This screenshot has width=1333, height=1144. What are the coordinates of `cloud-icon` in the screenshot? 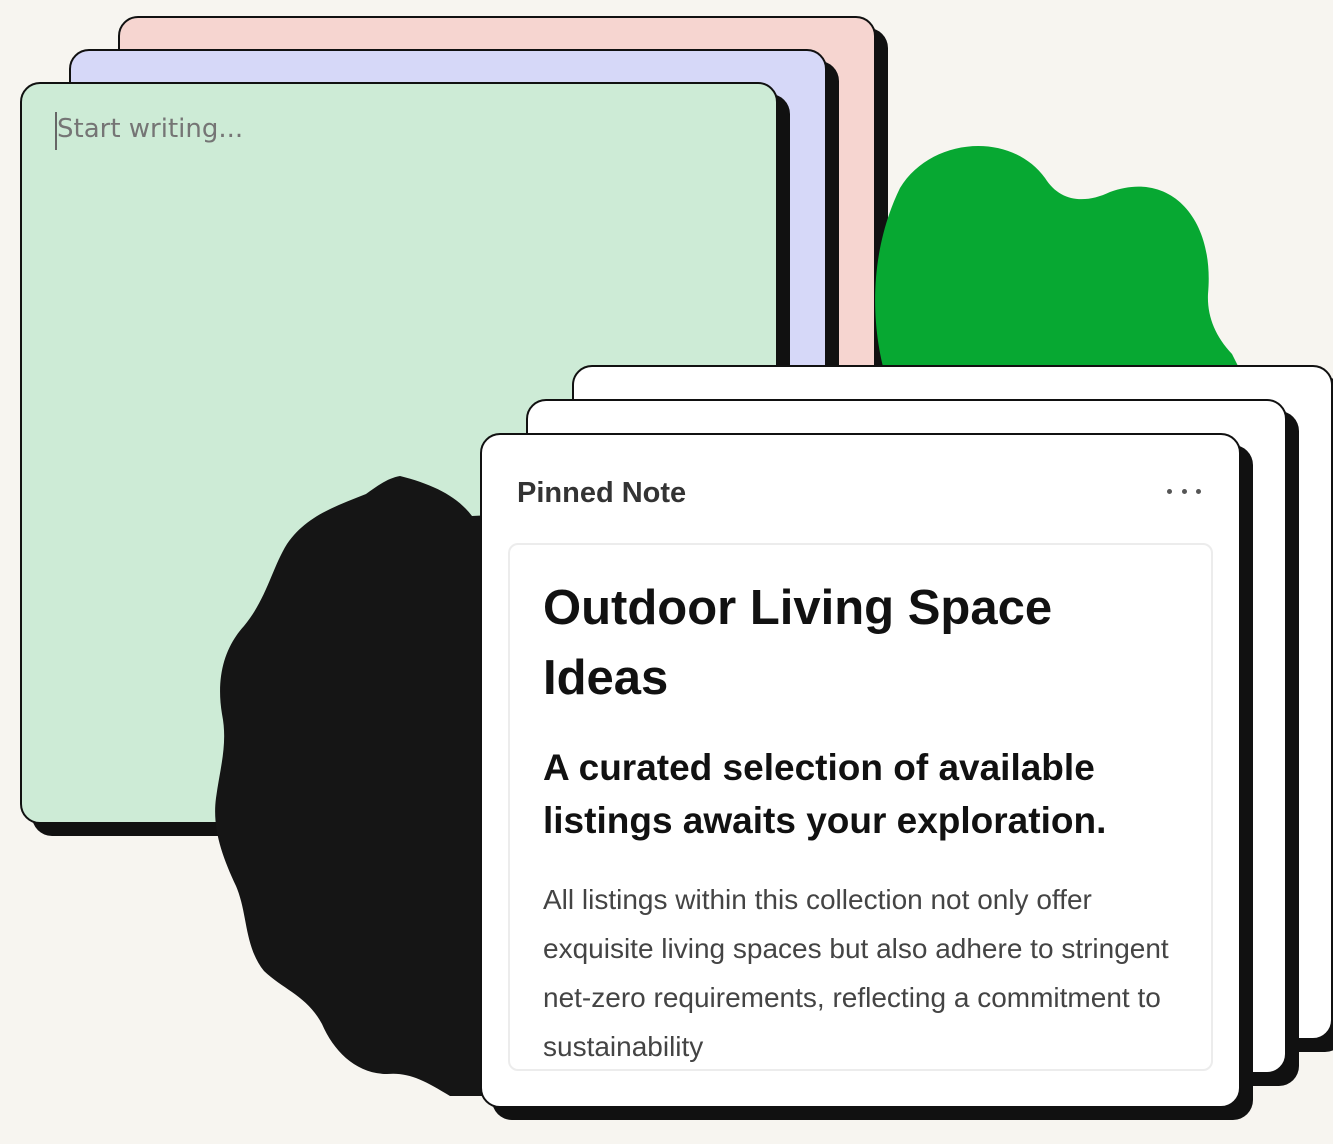 It's located at (1062, 267).